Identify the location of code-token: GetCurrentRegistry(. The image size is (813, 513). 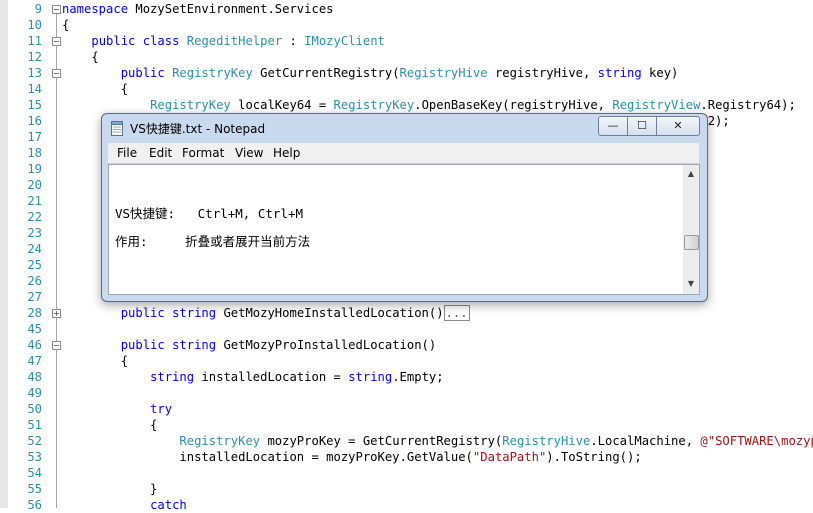
(326, 73).